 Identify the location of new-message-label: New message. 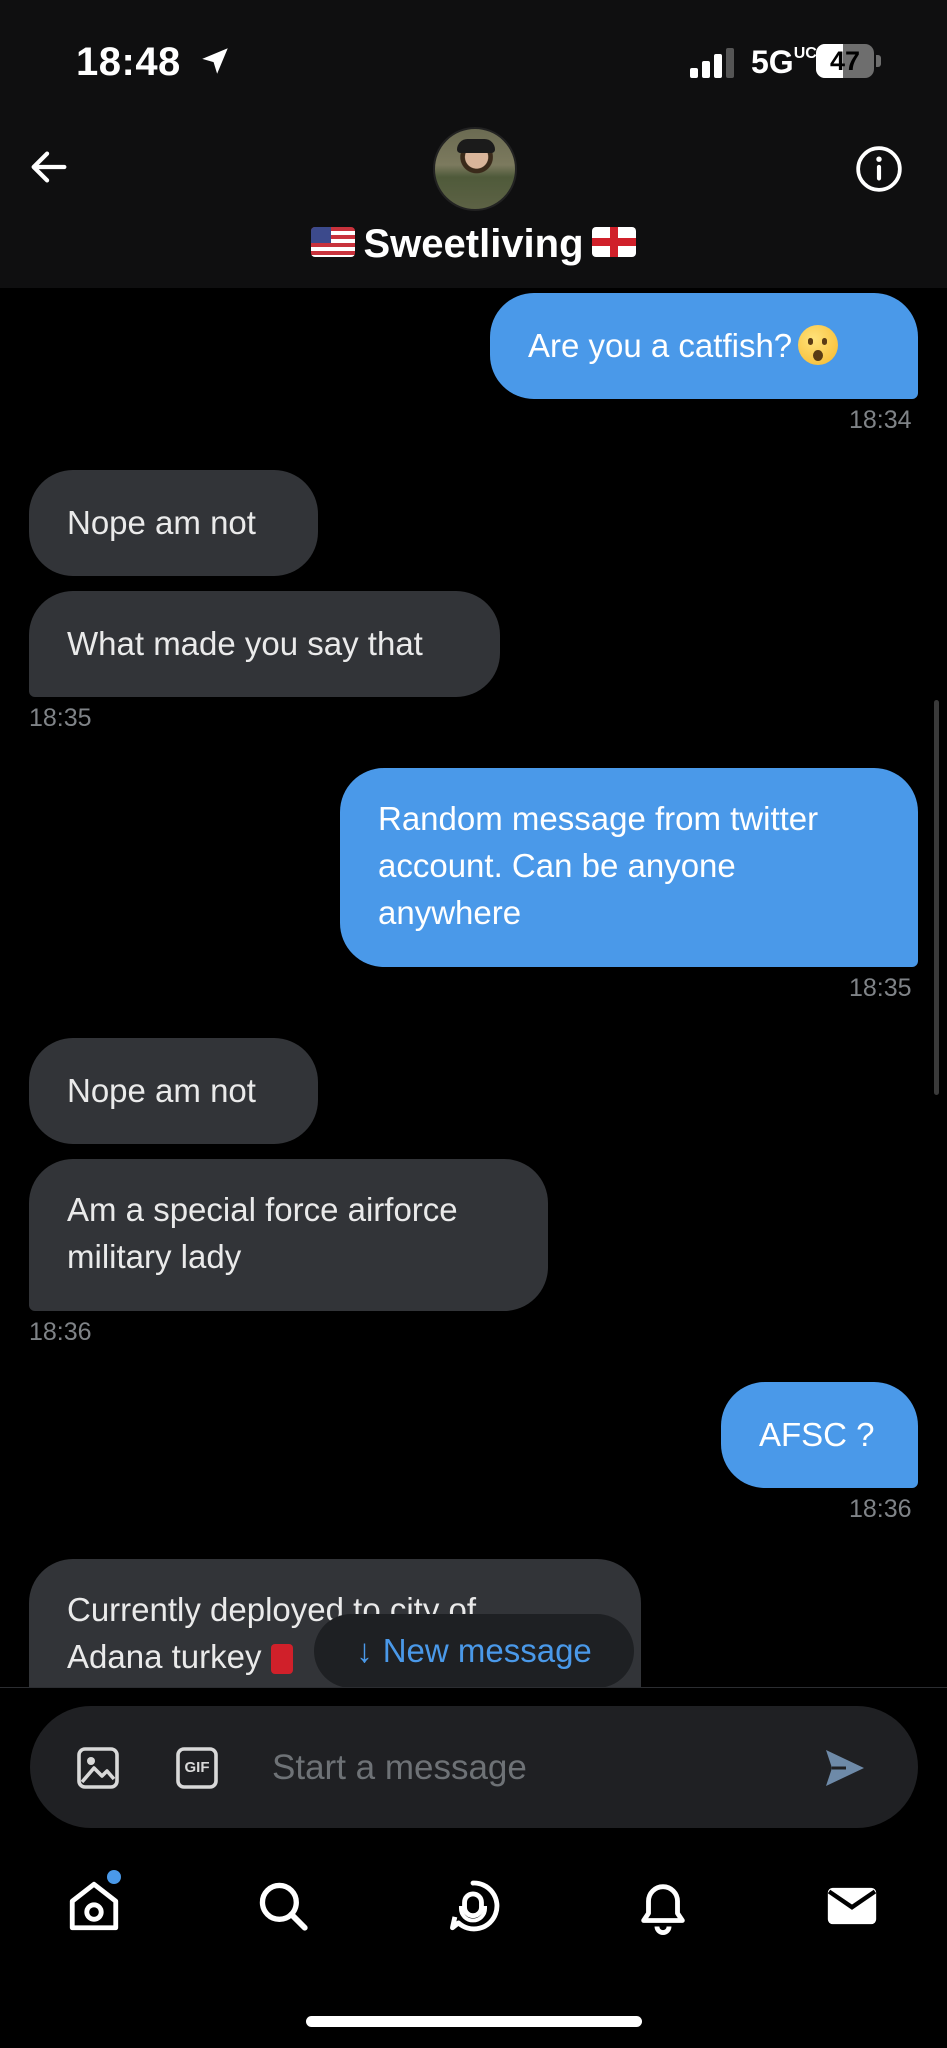
(487, 1650).